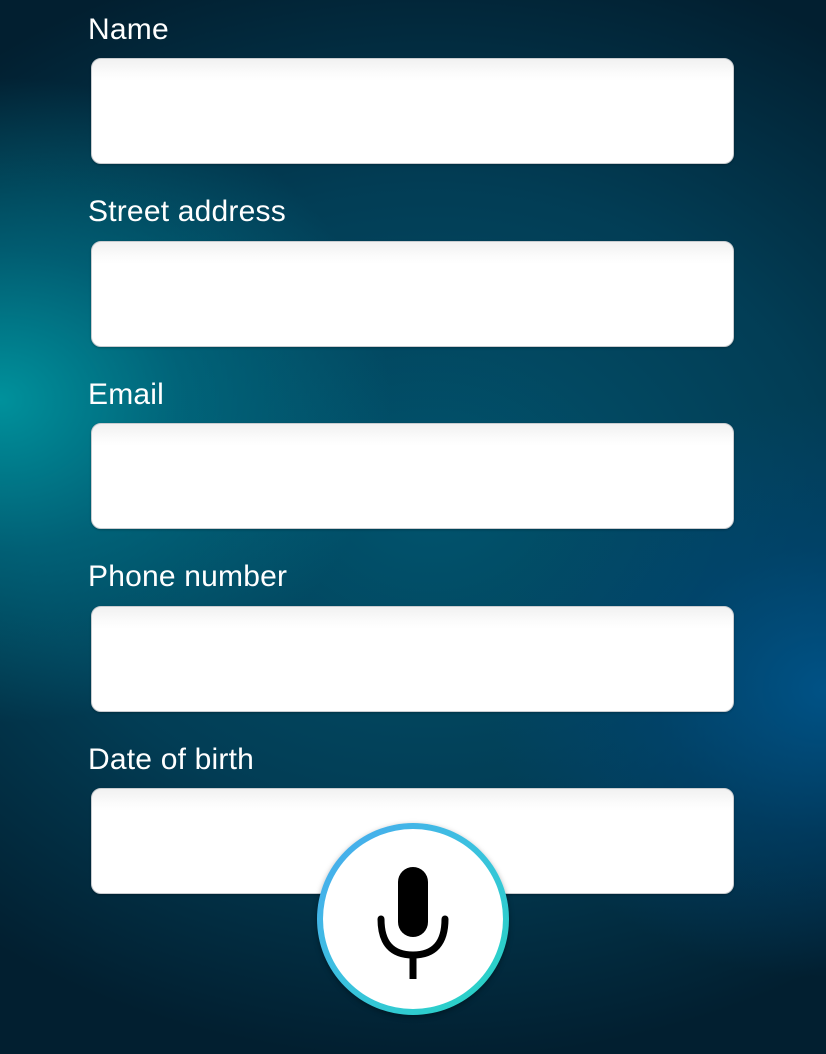 The width and height of the screenshot is (826, 1054). What do you see at coordinates (128, 29) in the screenshot?
I see `name-label: Name` at bounding box center [128, 29].